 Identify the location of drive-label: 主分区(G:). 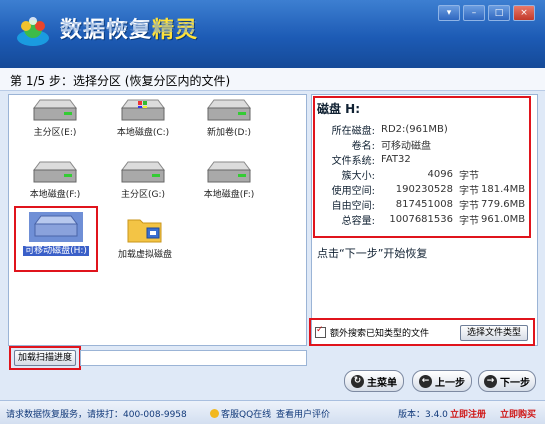
(143, 195).